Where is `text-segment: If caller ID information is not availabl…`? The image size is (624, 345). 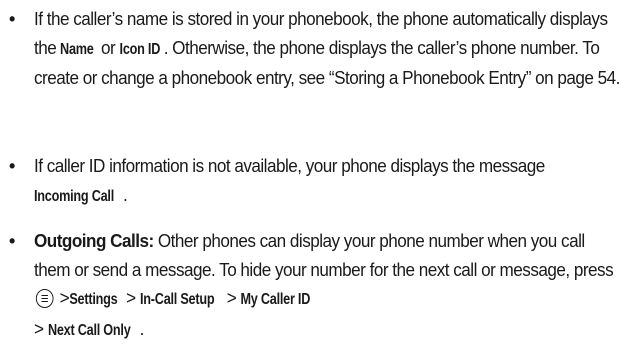 text-segment: If caller ID information is not availabl… is located at coordinates (289, 165).